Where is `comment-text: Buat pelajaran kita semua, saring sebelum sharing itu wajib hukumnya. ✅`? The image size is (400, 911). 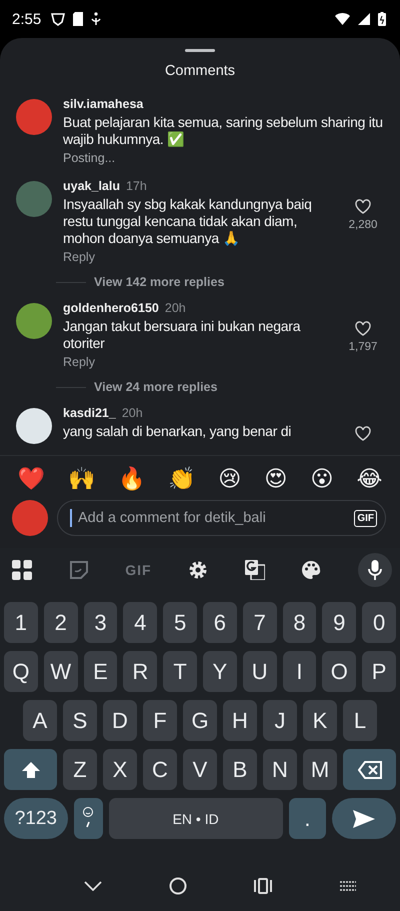
comment-text: Buat pelajaran kita semua, saring sebelum sharing itu wajib hukumnya. ✅ is located at coordinates (223, 131).